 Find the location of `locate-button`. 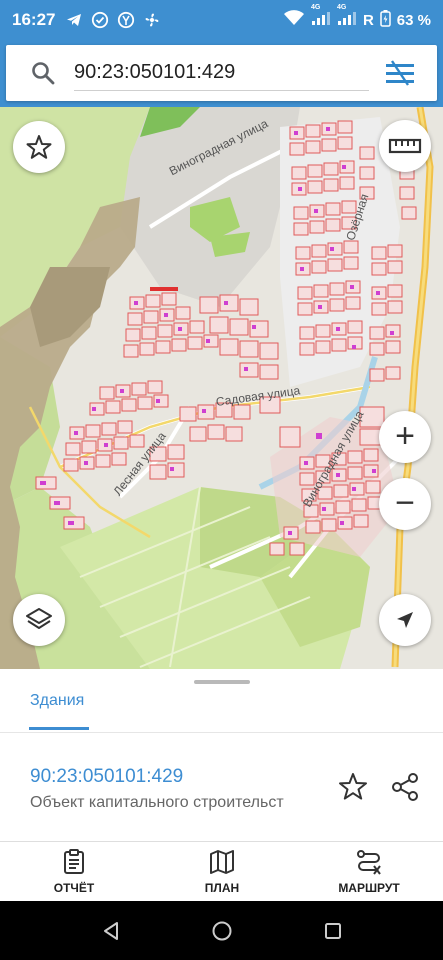

locate-button is located at coordinates (405, 620).